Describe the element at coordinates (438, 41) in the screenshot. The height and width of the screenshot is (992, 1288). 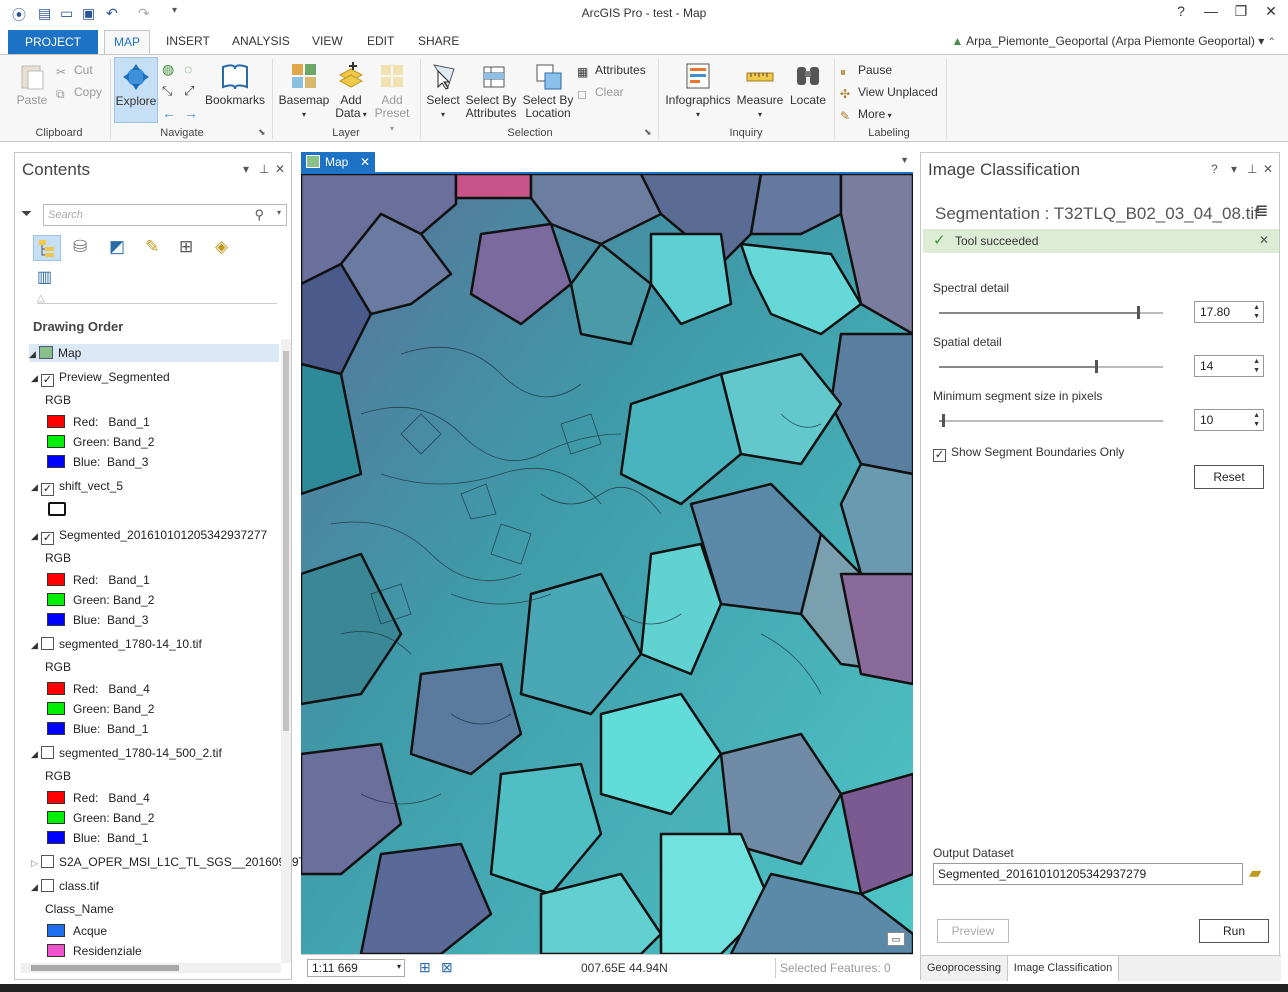
I see `tab-share: SHARE` at that location.